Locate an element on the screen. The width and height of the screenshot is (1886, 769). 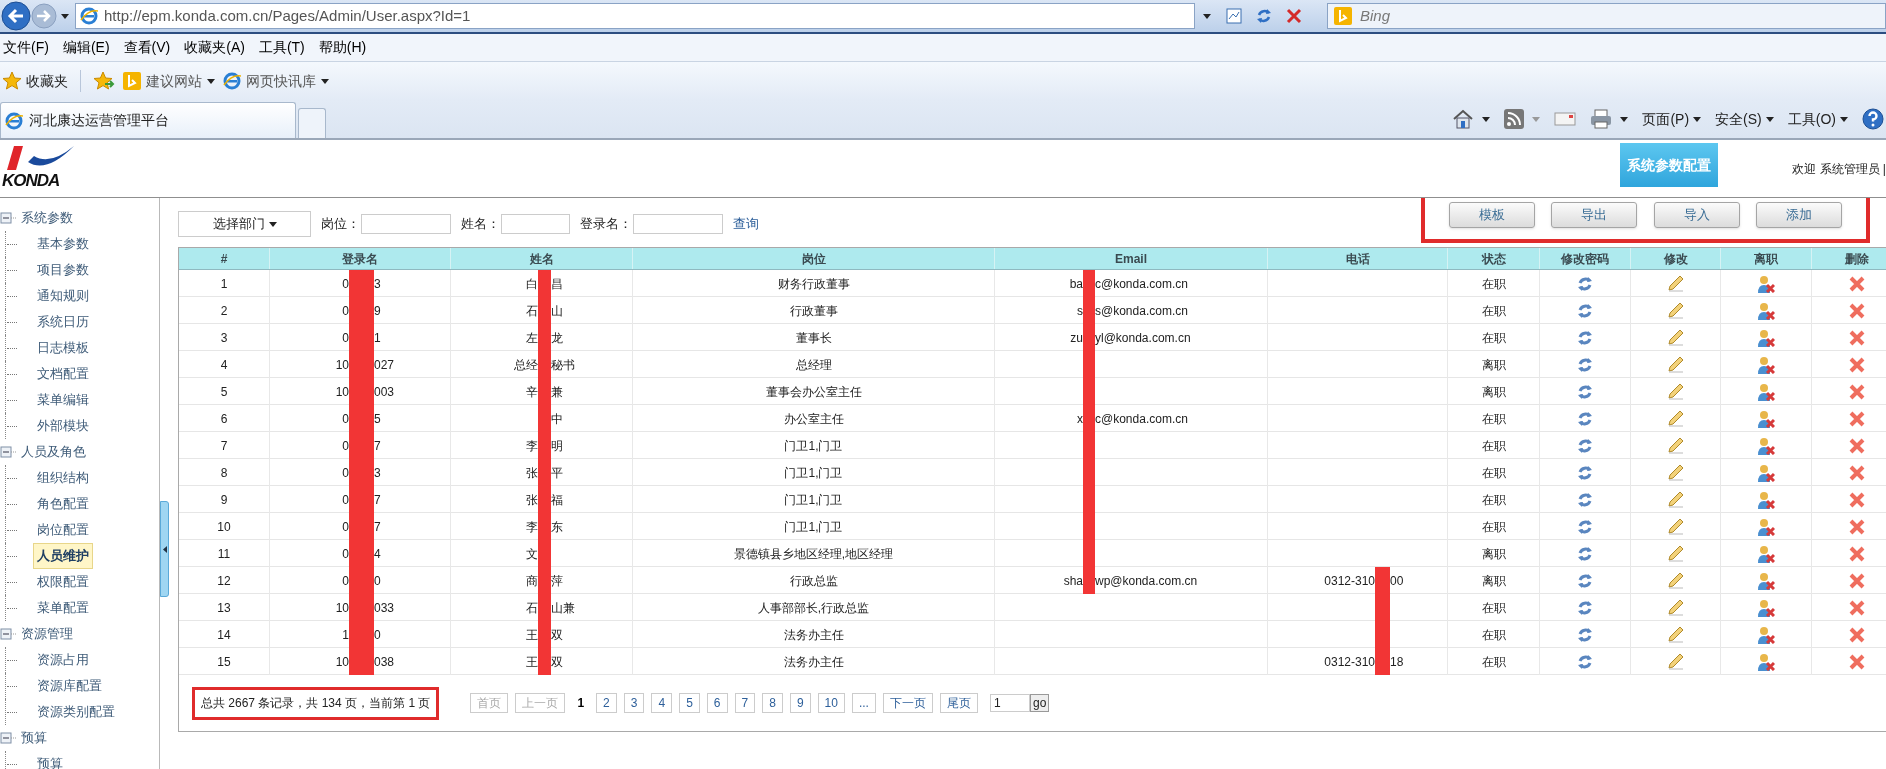
page-button: 8 is located at coordinates (772, 703).